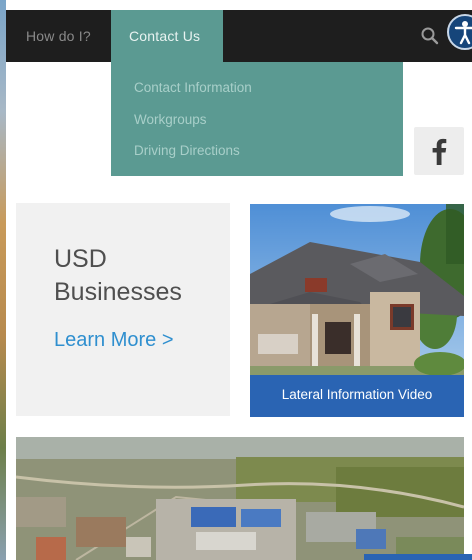 Image resolution: width=472 pixels, height=560 pixels. I want to click on accessibility-icon, so click(459, 32).